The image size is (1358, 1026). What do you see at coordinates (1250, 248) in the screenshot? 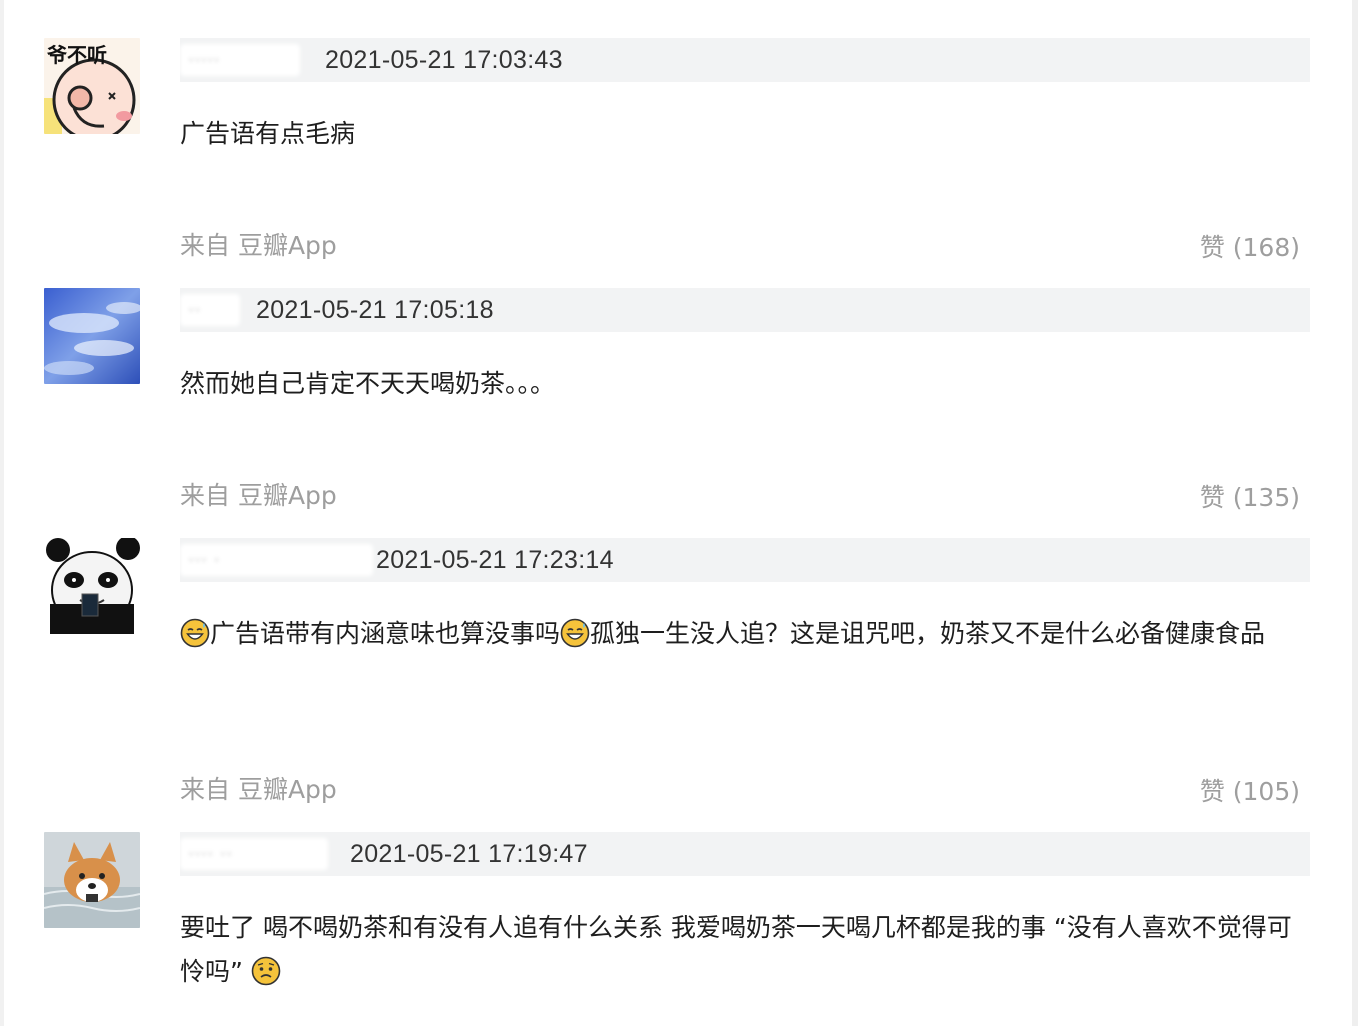
I see `like-button: 赞 (168)` at bounding box center [1250, 248].